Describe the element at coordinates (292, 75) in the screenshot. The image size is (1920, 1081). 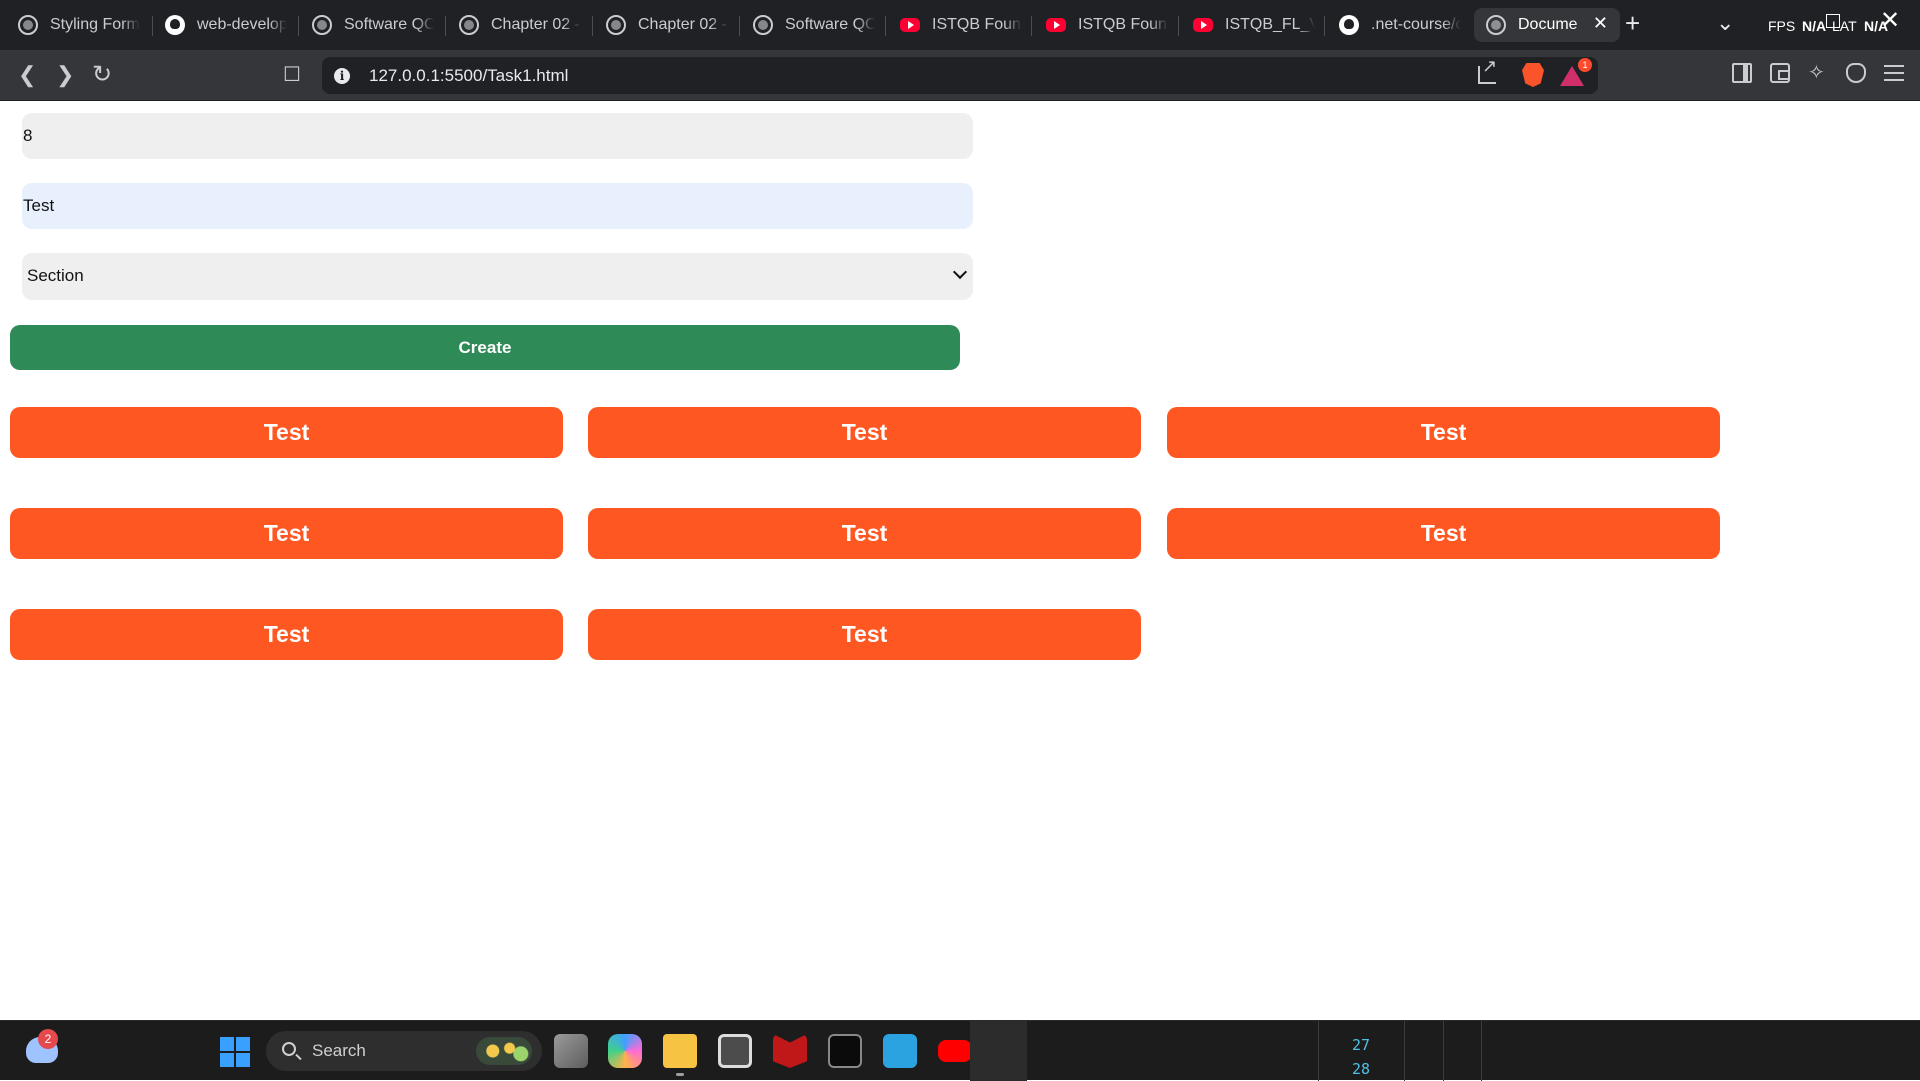
I see `bookmark-icon: ☐` at that location.